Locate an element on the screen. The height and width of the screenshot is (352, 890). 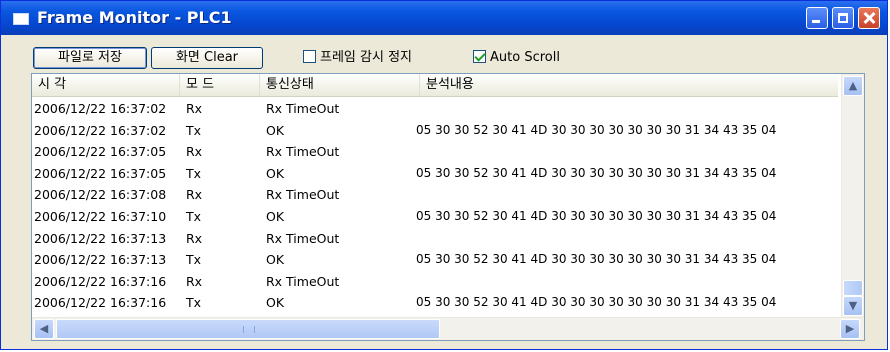
chevron-down-icon: ▼ is located at coordinates (853, 306).